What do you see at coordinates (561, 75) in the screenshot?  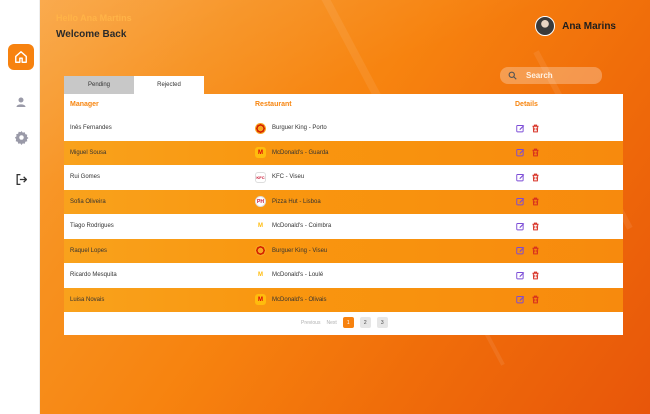 I see `search-input` at bounding box center [561, 75].